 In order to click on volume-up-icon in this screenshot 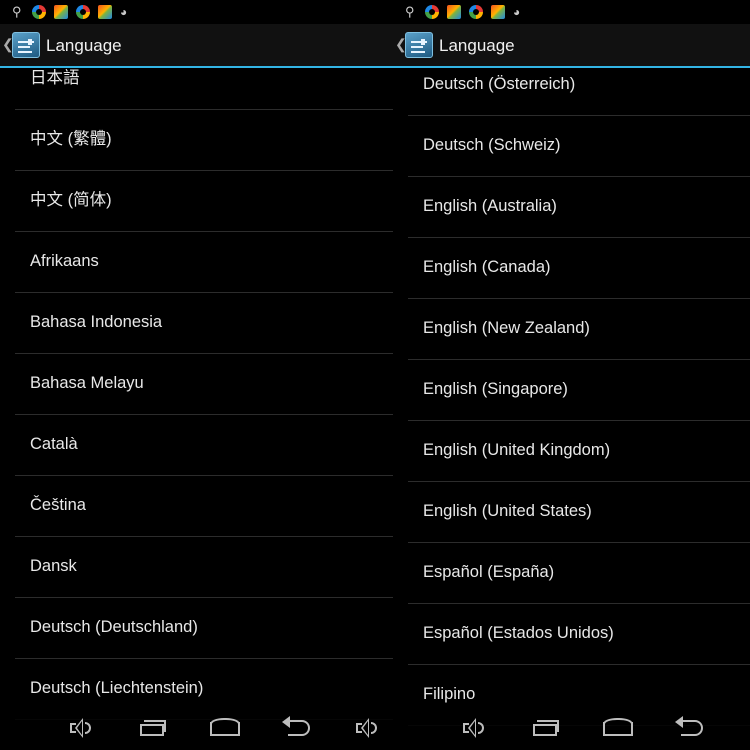, I will do `click(369, 729)`.